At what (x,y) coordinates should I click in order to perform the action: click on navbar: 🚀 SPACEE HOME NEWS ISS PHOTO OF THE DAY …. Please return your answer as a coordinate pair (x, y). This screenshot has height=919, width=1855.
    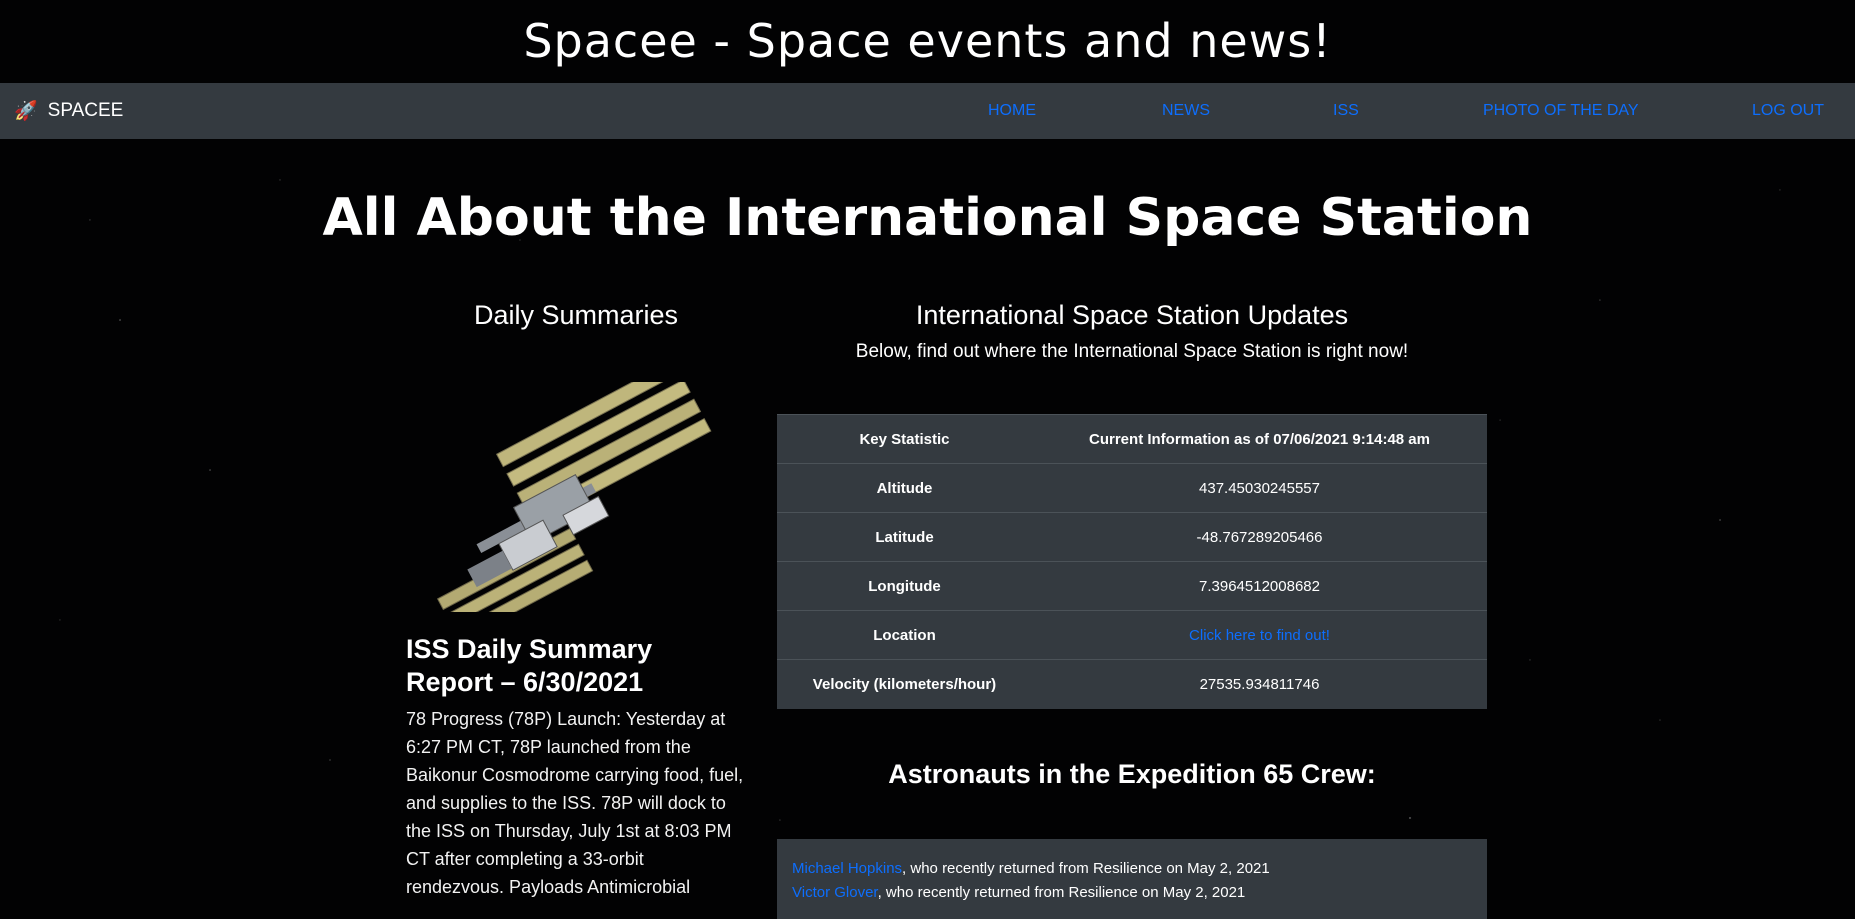
    Looking at the image, I should click on (927, 111).